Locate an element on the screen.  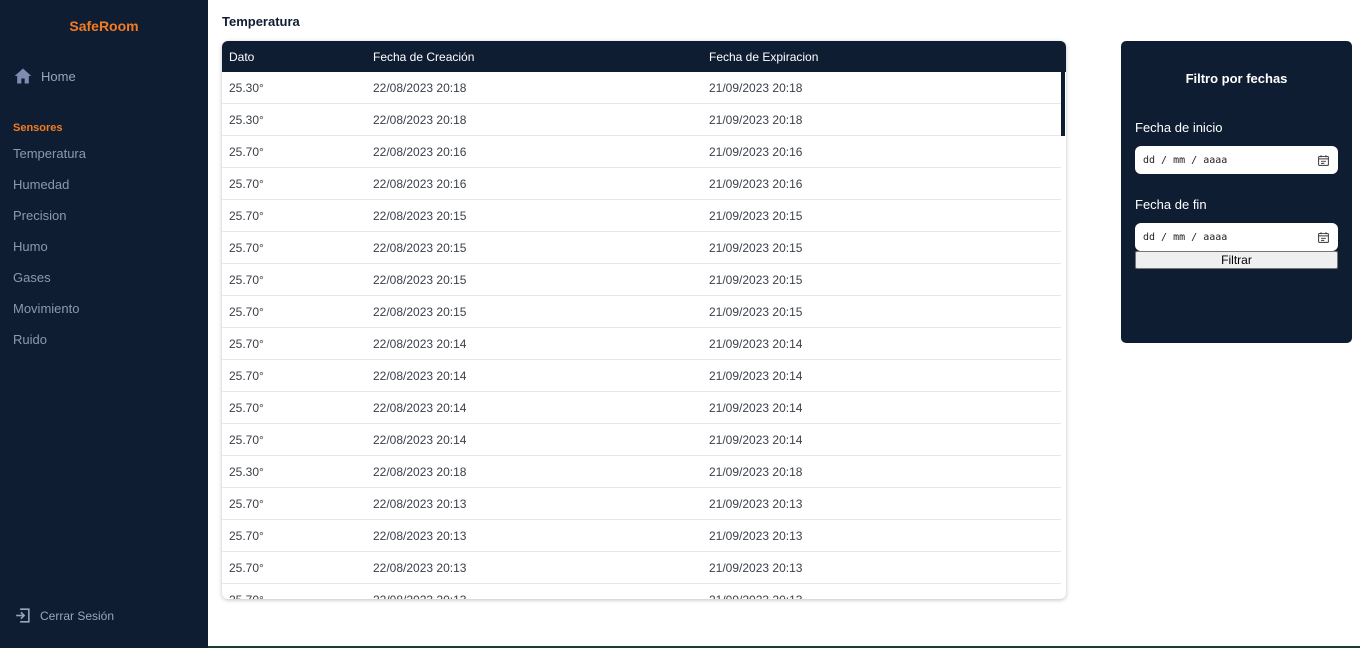
nav-home-label: Home is located at coordinates (58, 76).